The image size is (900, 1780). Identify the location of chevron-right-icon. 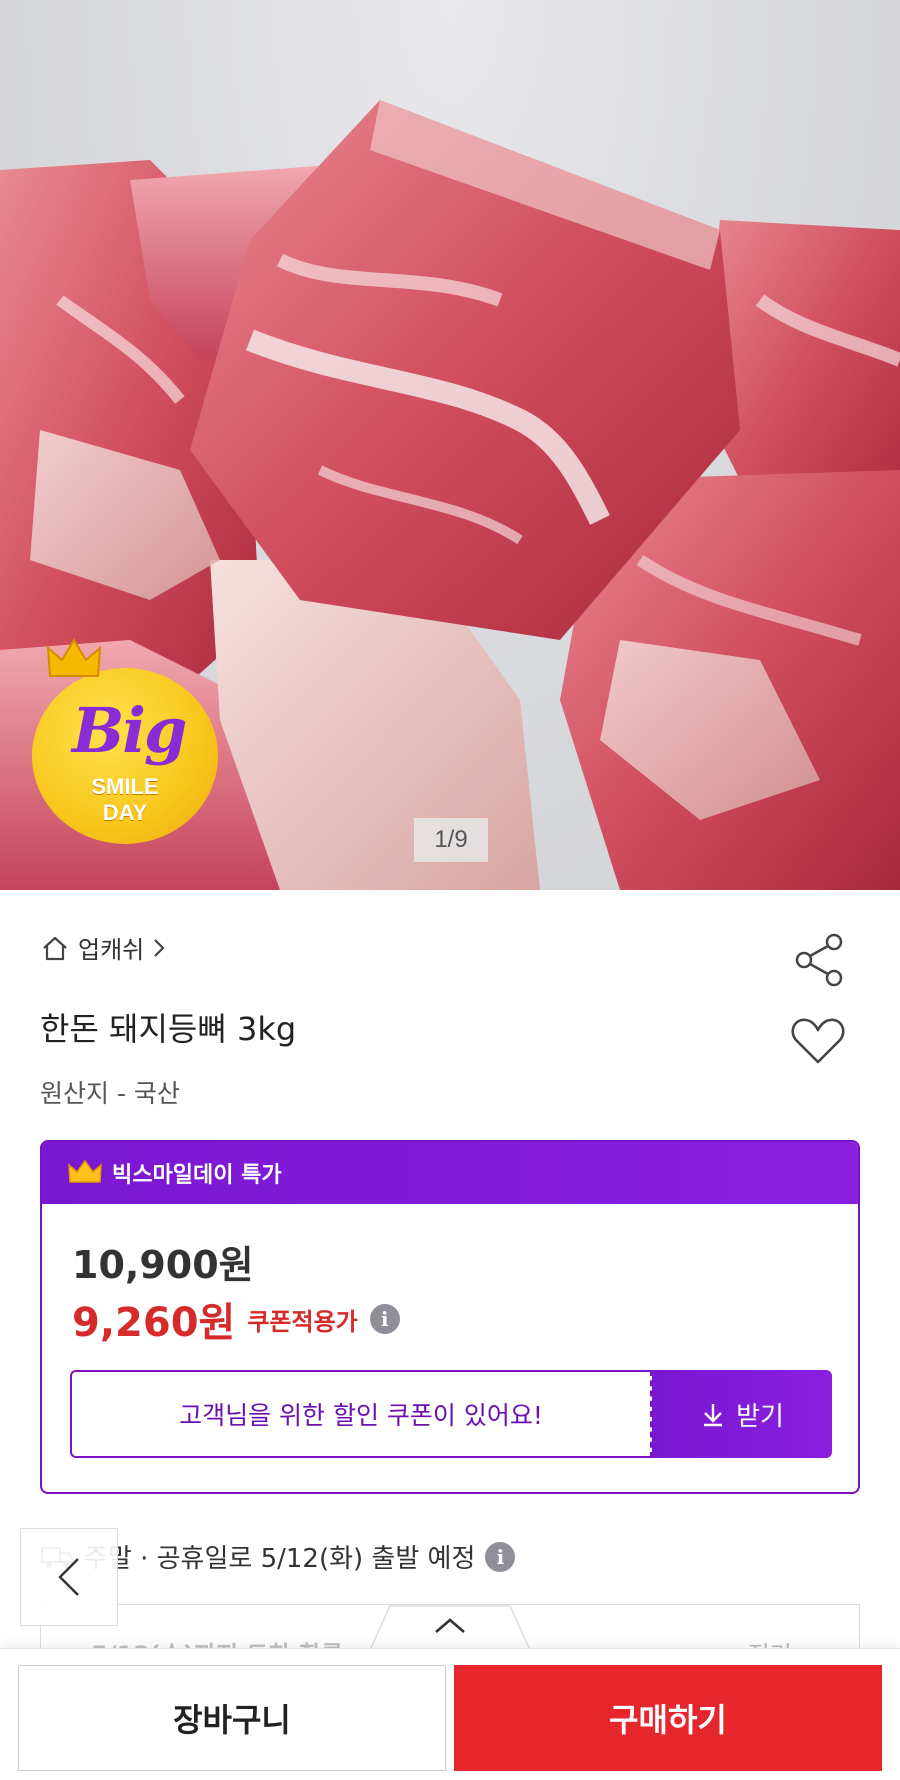
(159, 947).